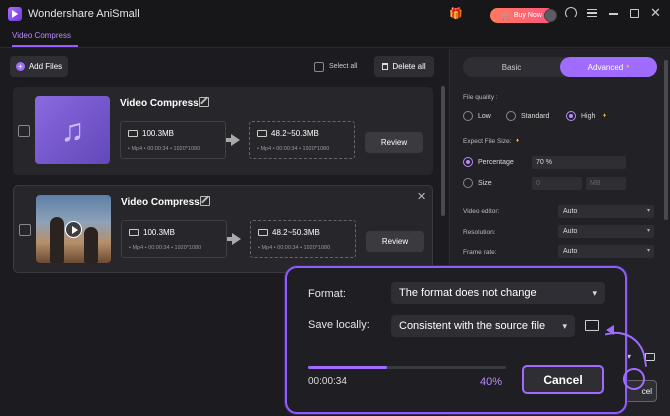 Image resolution: width=670 pixels, height=416 pixels. Describe the element at coordinates (335, 38) in the screenshot. I see `tab-bar: Video Compress` at that location.